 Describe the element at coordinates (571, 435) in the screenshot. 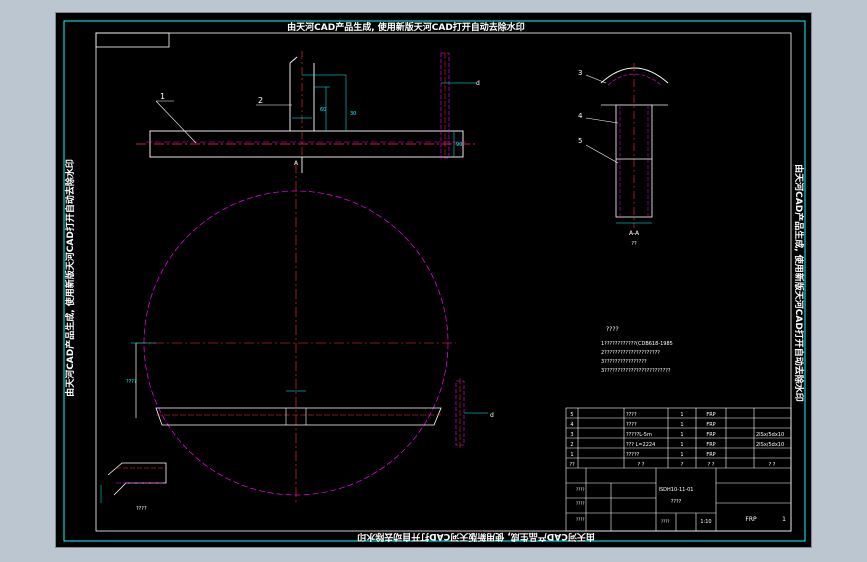

I see `row-3-no: 3` at that location.